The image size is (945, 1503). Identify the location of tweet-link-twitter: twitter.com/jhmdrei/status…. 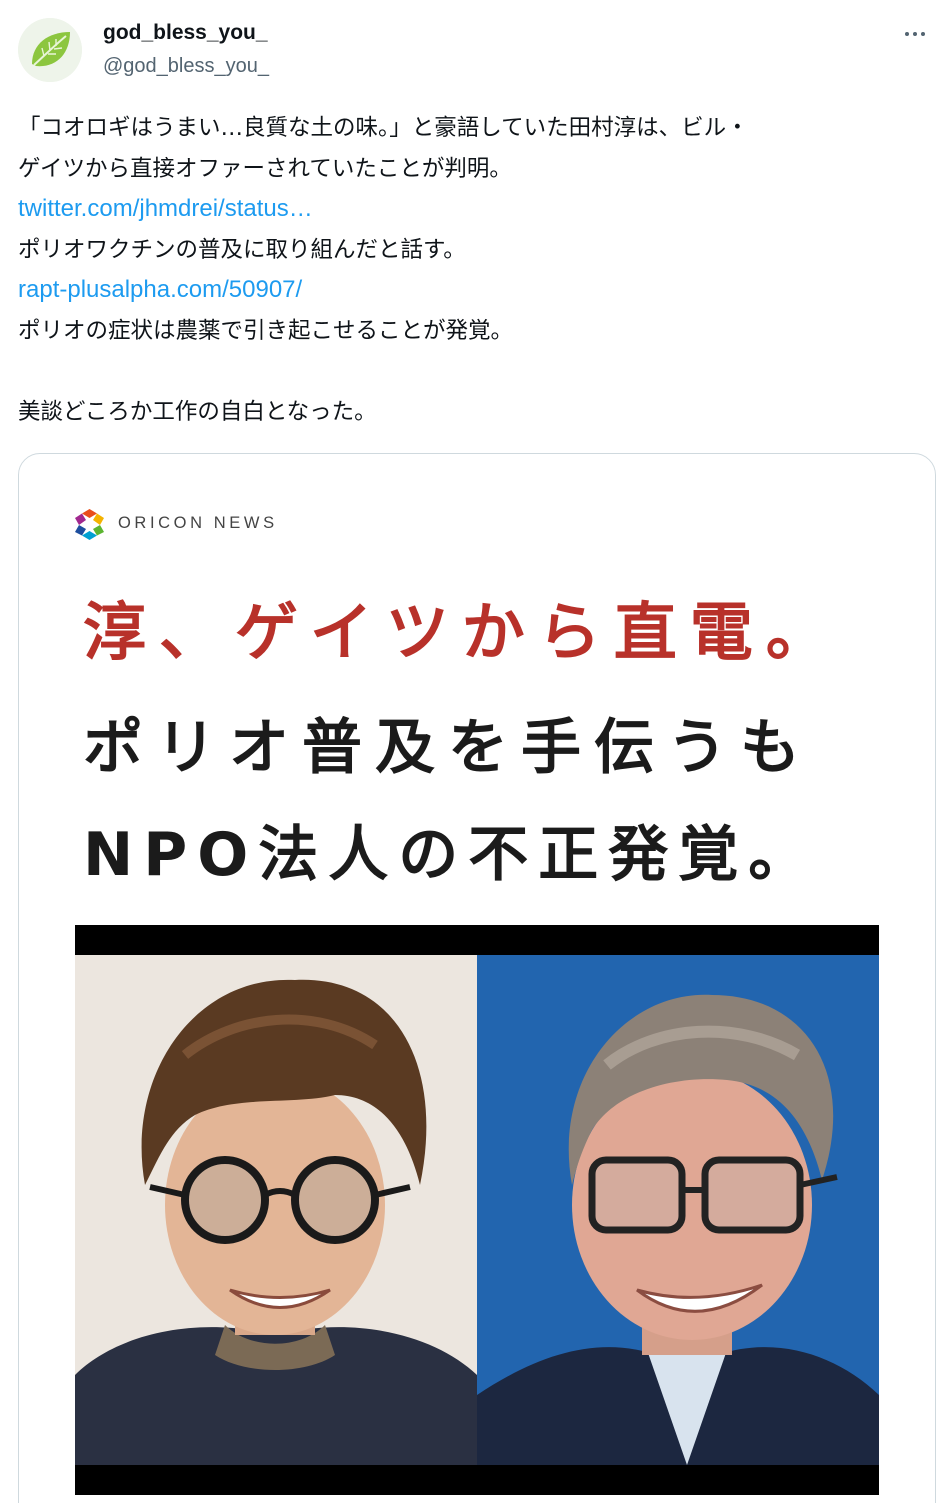
(473, 209).